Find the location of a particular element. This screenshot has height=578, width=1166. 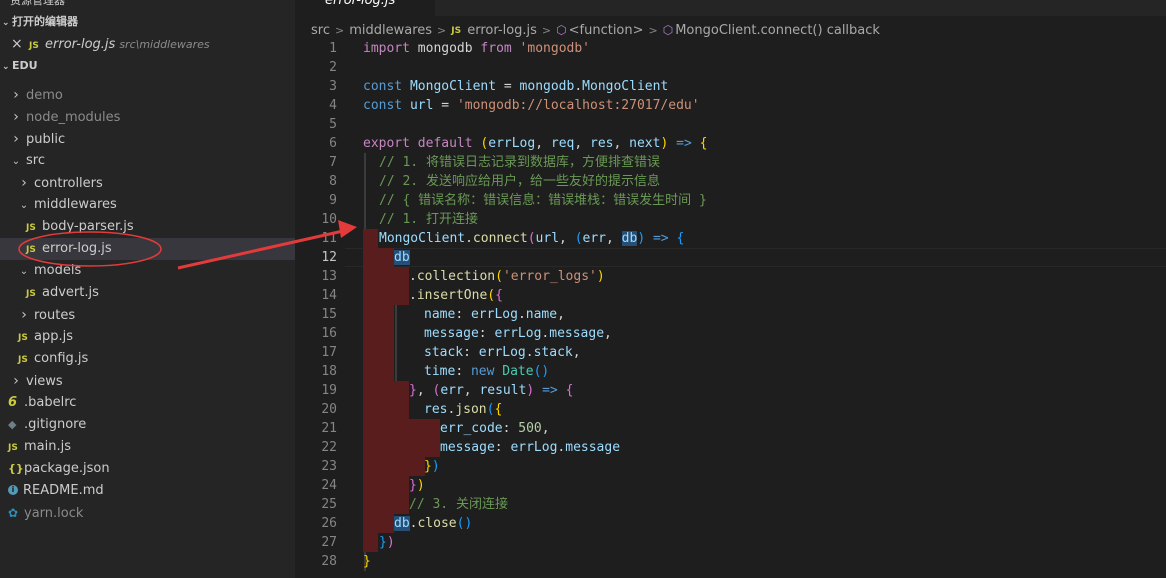

code-token: result is located at coordinates (503, 390).